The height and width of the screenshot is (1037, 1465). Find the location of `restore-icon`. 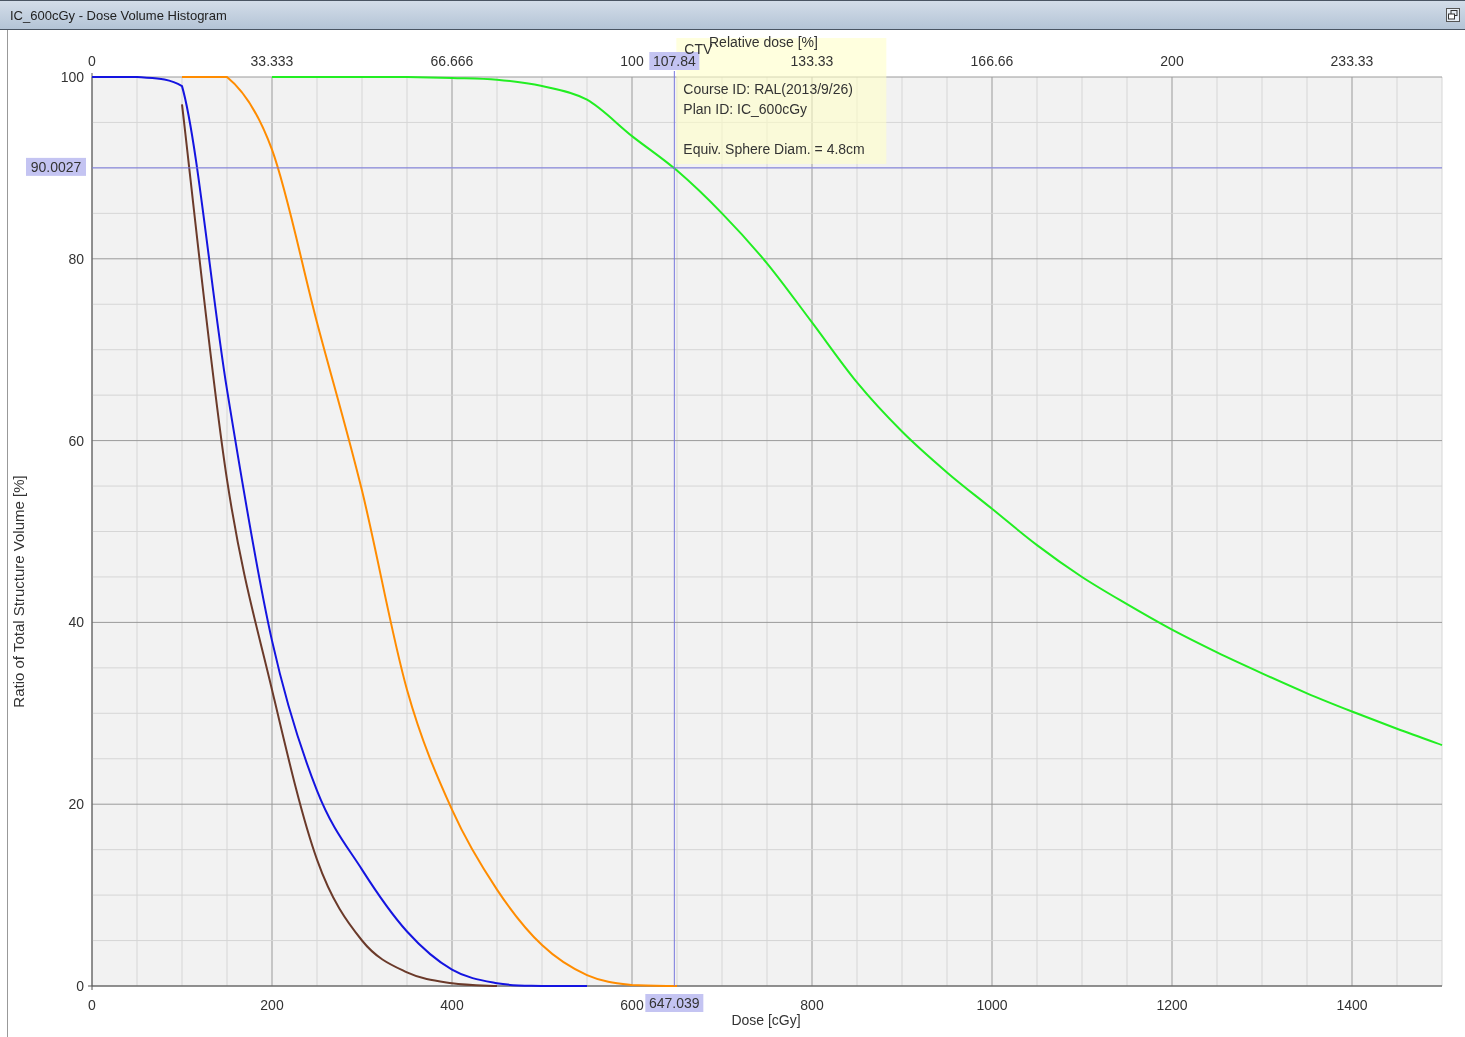

restore-icon is located at coordinates (1453, 15).